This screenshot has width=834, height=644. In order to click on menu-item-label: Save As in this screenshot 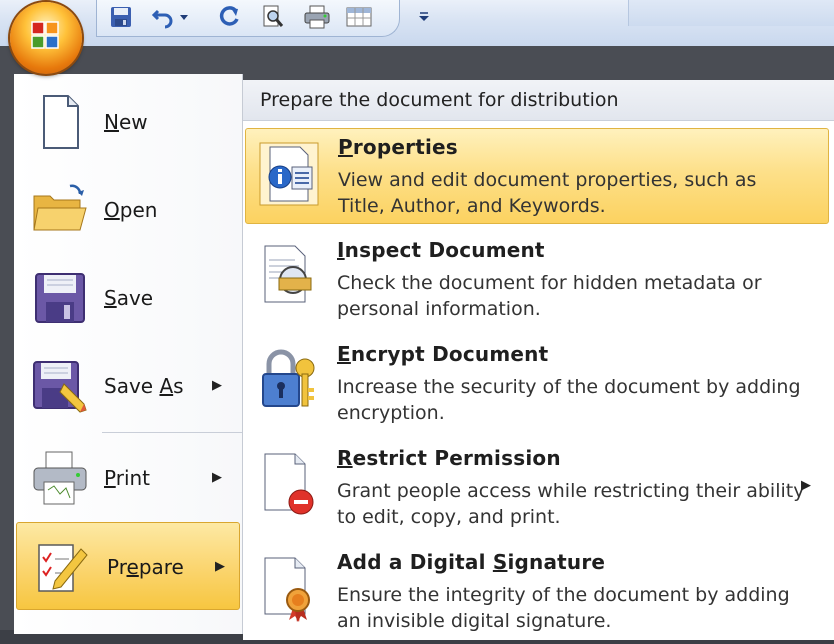, I will do `click(144, 386)`.